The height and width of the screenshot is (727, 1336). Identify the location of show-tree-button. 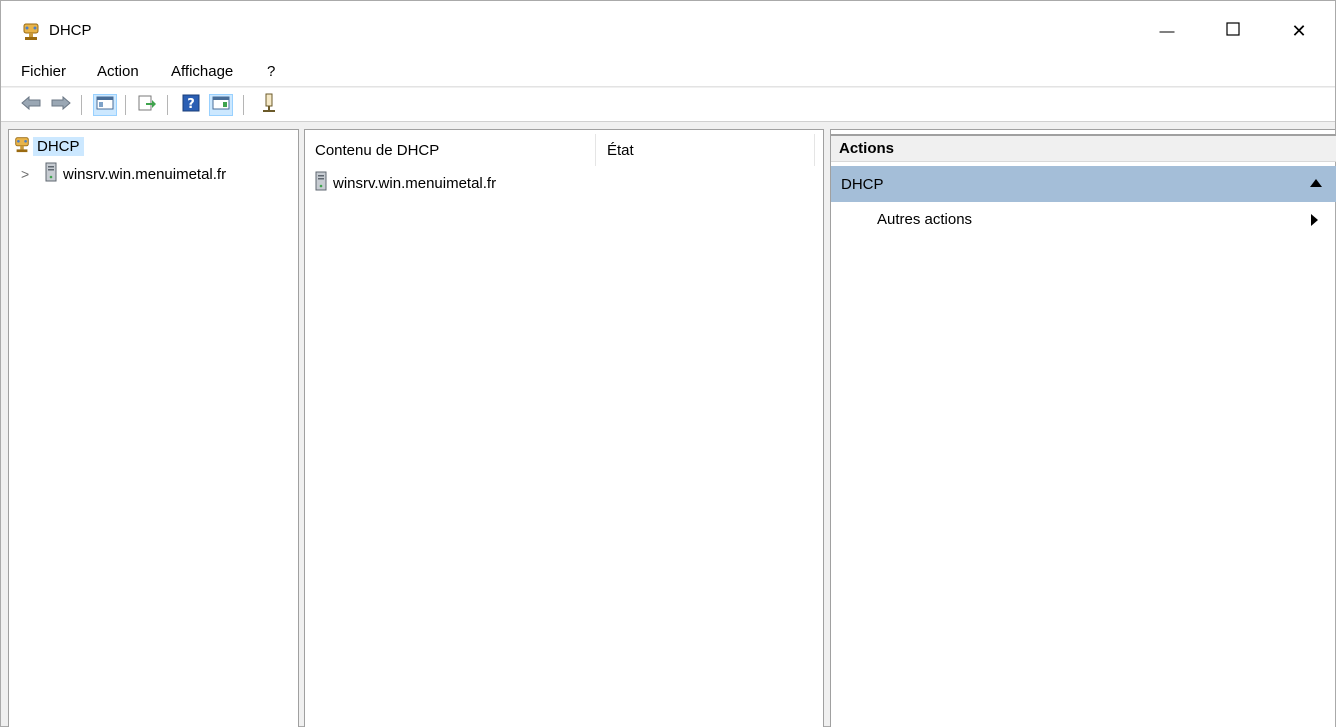
(105, 105).